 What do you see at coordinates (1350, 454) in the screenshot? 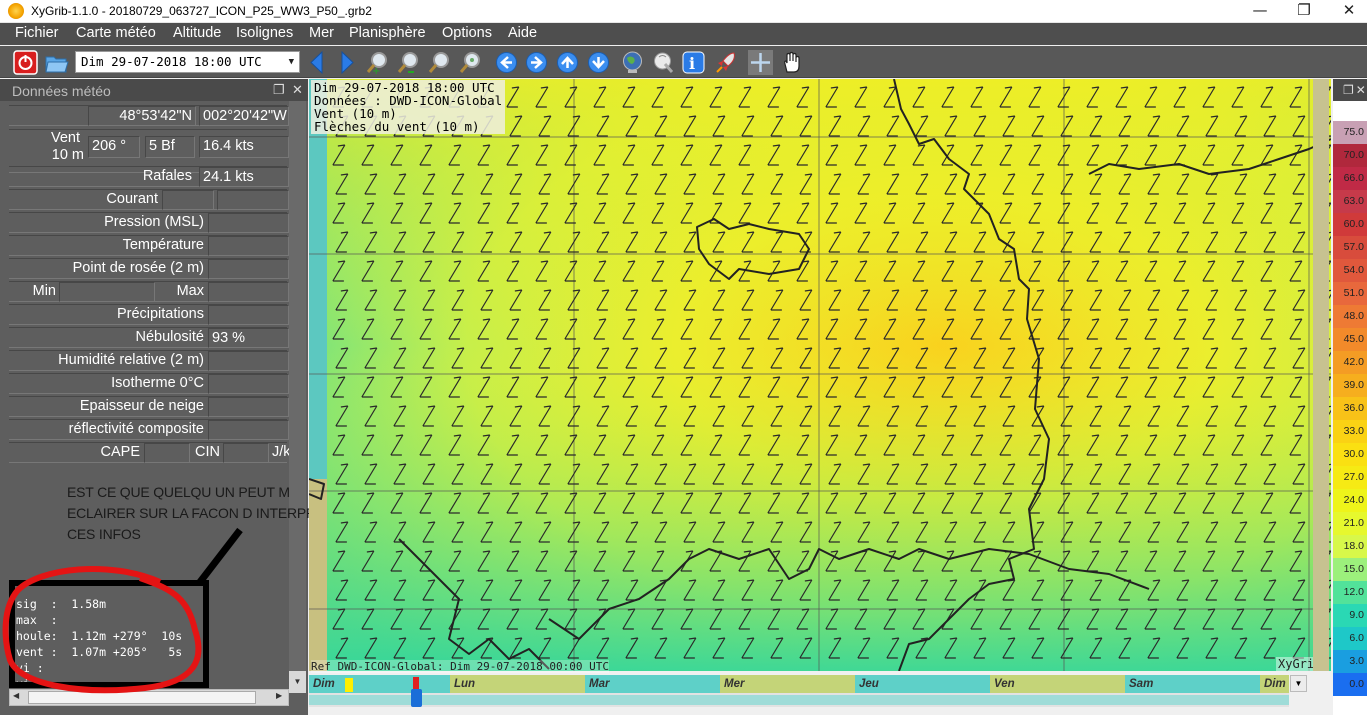
I see `legend-value: 30.0` at bounding box center [1350, 454].